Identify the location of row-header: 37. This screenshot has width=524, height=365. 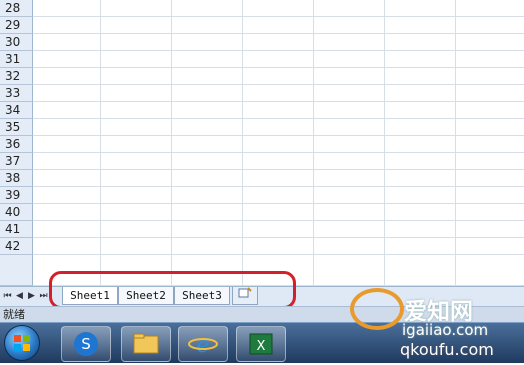
(16, 161).